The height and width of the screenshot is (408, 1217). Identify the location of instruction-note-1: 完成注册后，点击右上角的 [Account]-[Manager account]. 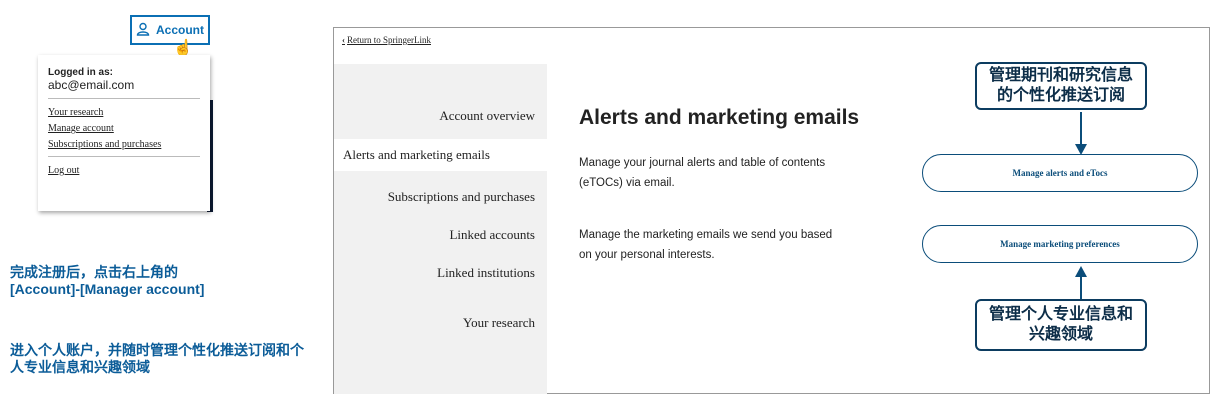
(160, 281).